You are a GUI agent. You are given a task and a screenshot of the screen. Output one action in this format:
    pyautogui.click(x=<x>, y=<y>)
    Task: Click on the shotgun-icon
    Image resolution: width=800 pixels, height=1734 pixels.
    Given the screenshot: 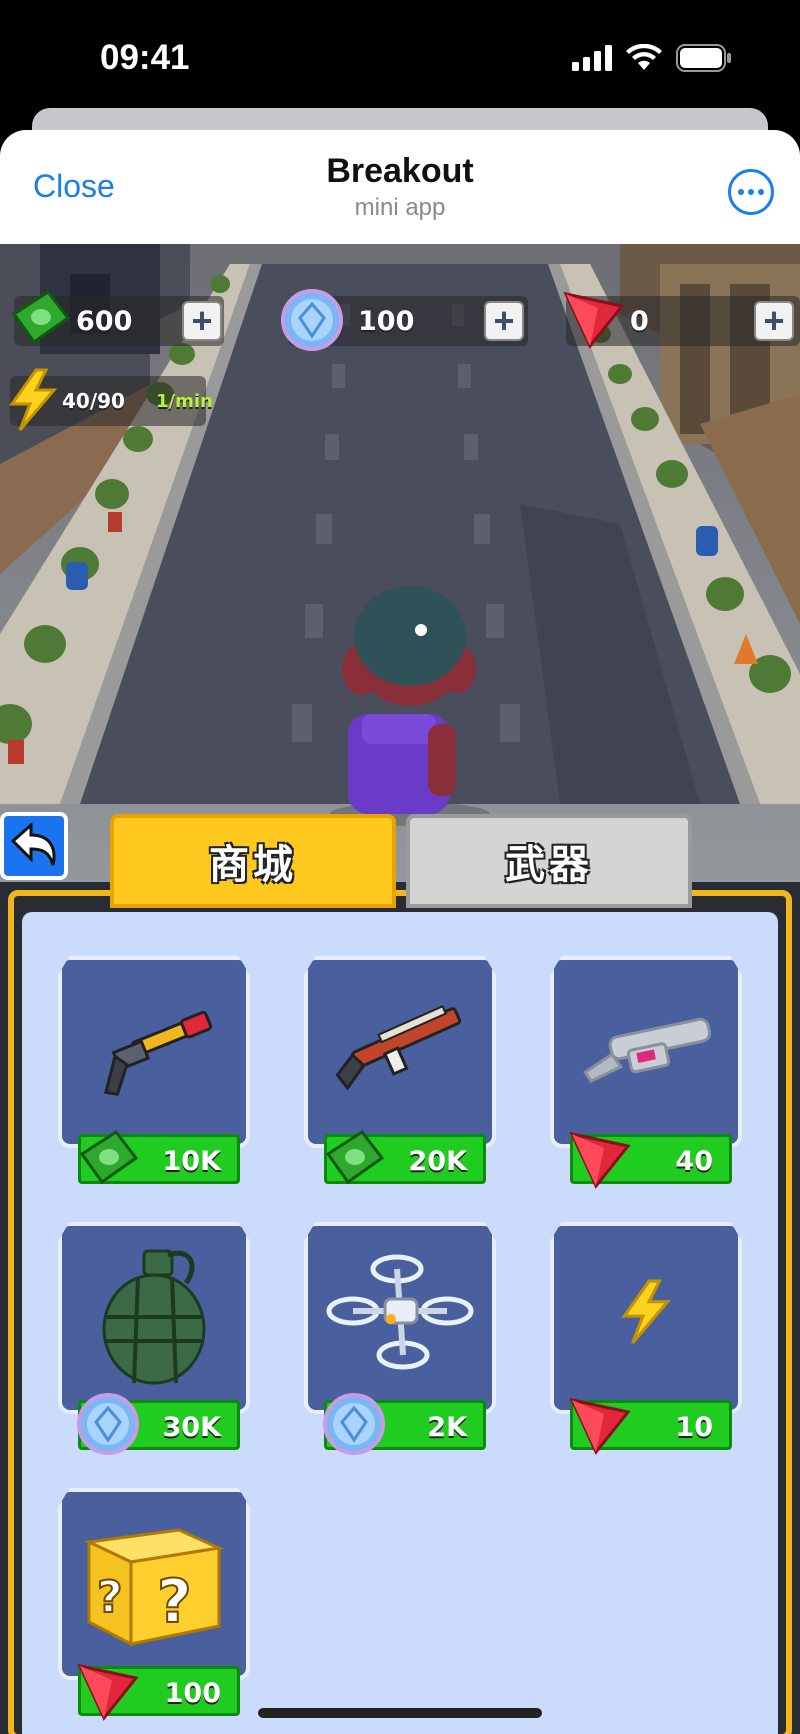 What is the action you would take?
    pyautogui.click(x=154, y=1046)
    